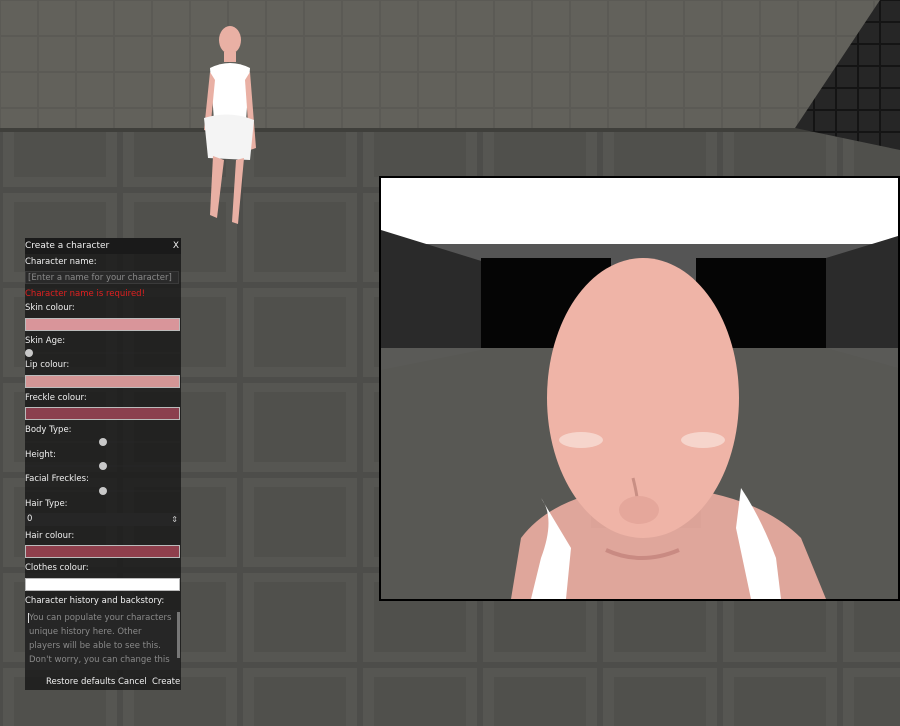 Image resolution: width=900 pixels, height=726 pixels. Describe the element at coordinates (85, 294) in the screenshot. I see `character-name-error: Character name is required!` at that location.